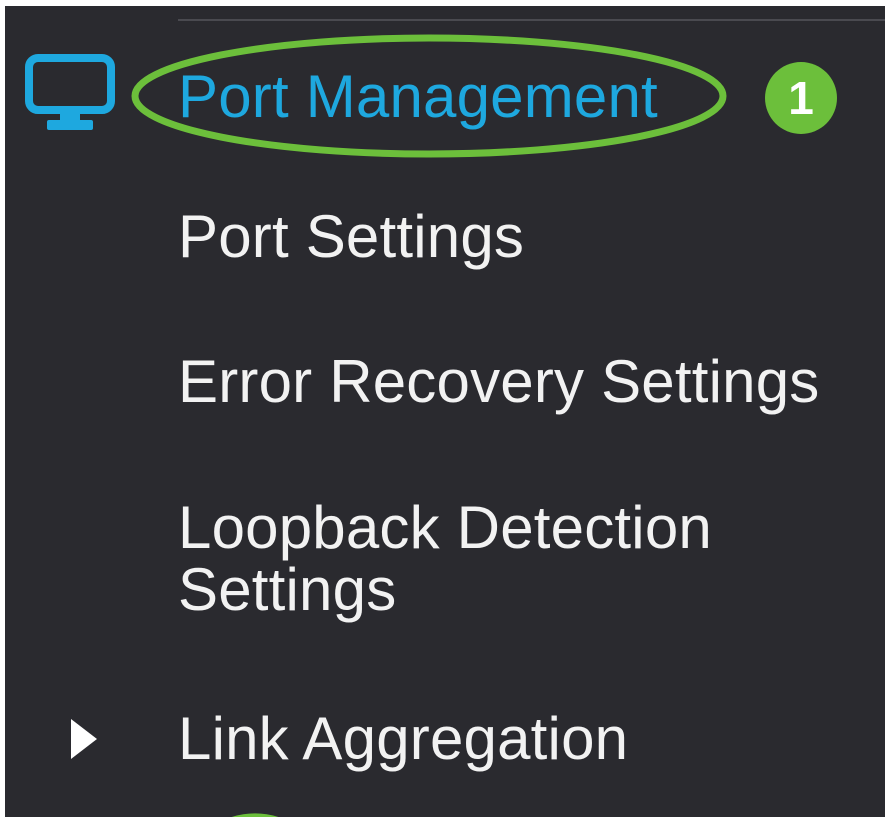  I want to click on caret-right-icon, so click(84, 739).